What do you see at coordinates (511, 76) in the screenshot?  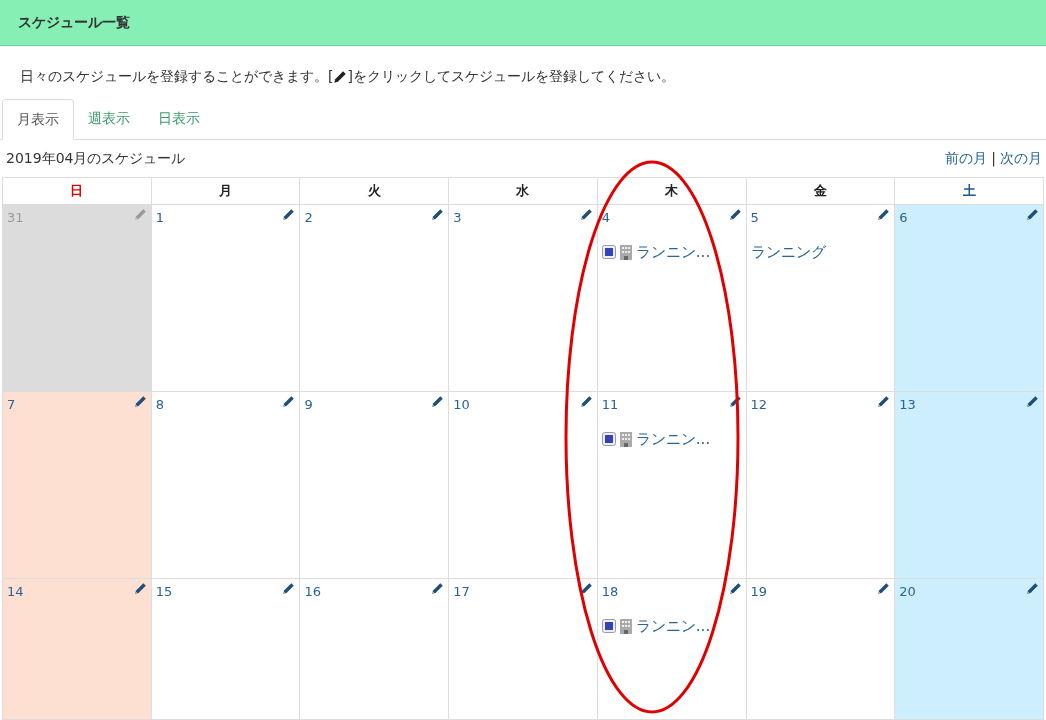 I see `description-text: ]をクリックしてスケジュールを登録してください。` at bounding box center [511, 76].